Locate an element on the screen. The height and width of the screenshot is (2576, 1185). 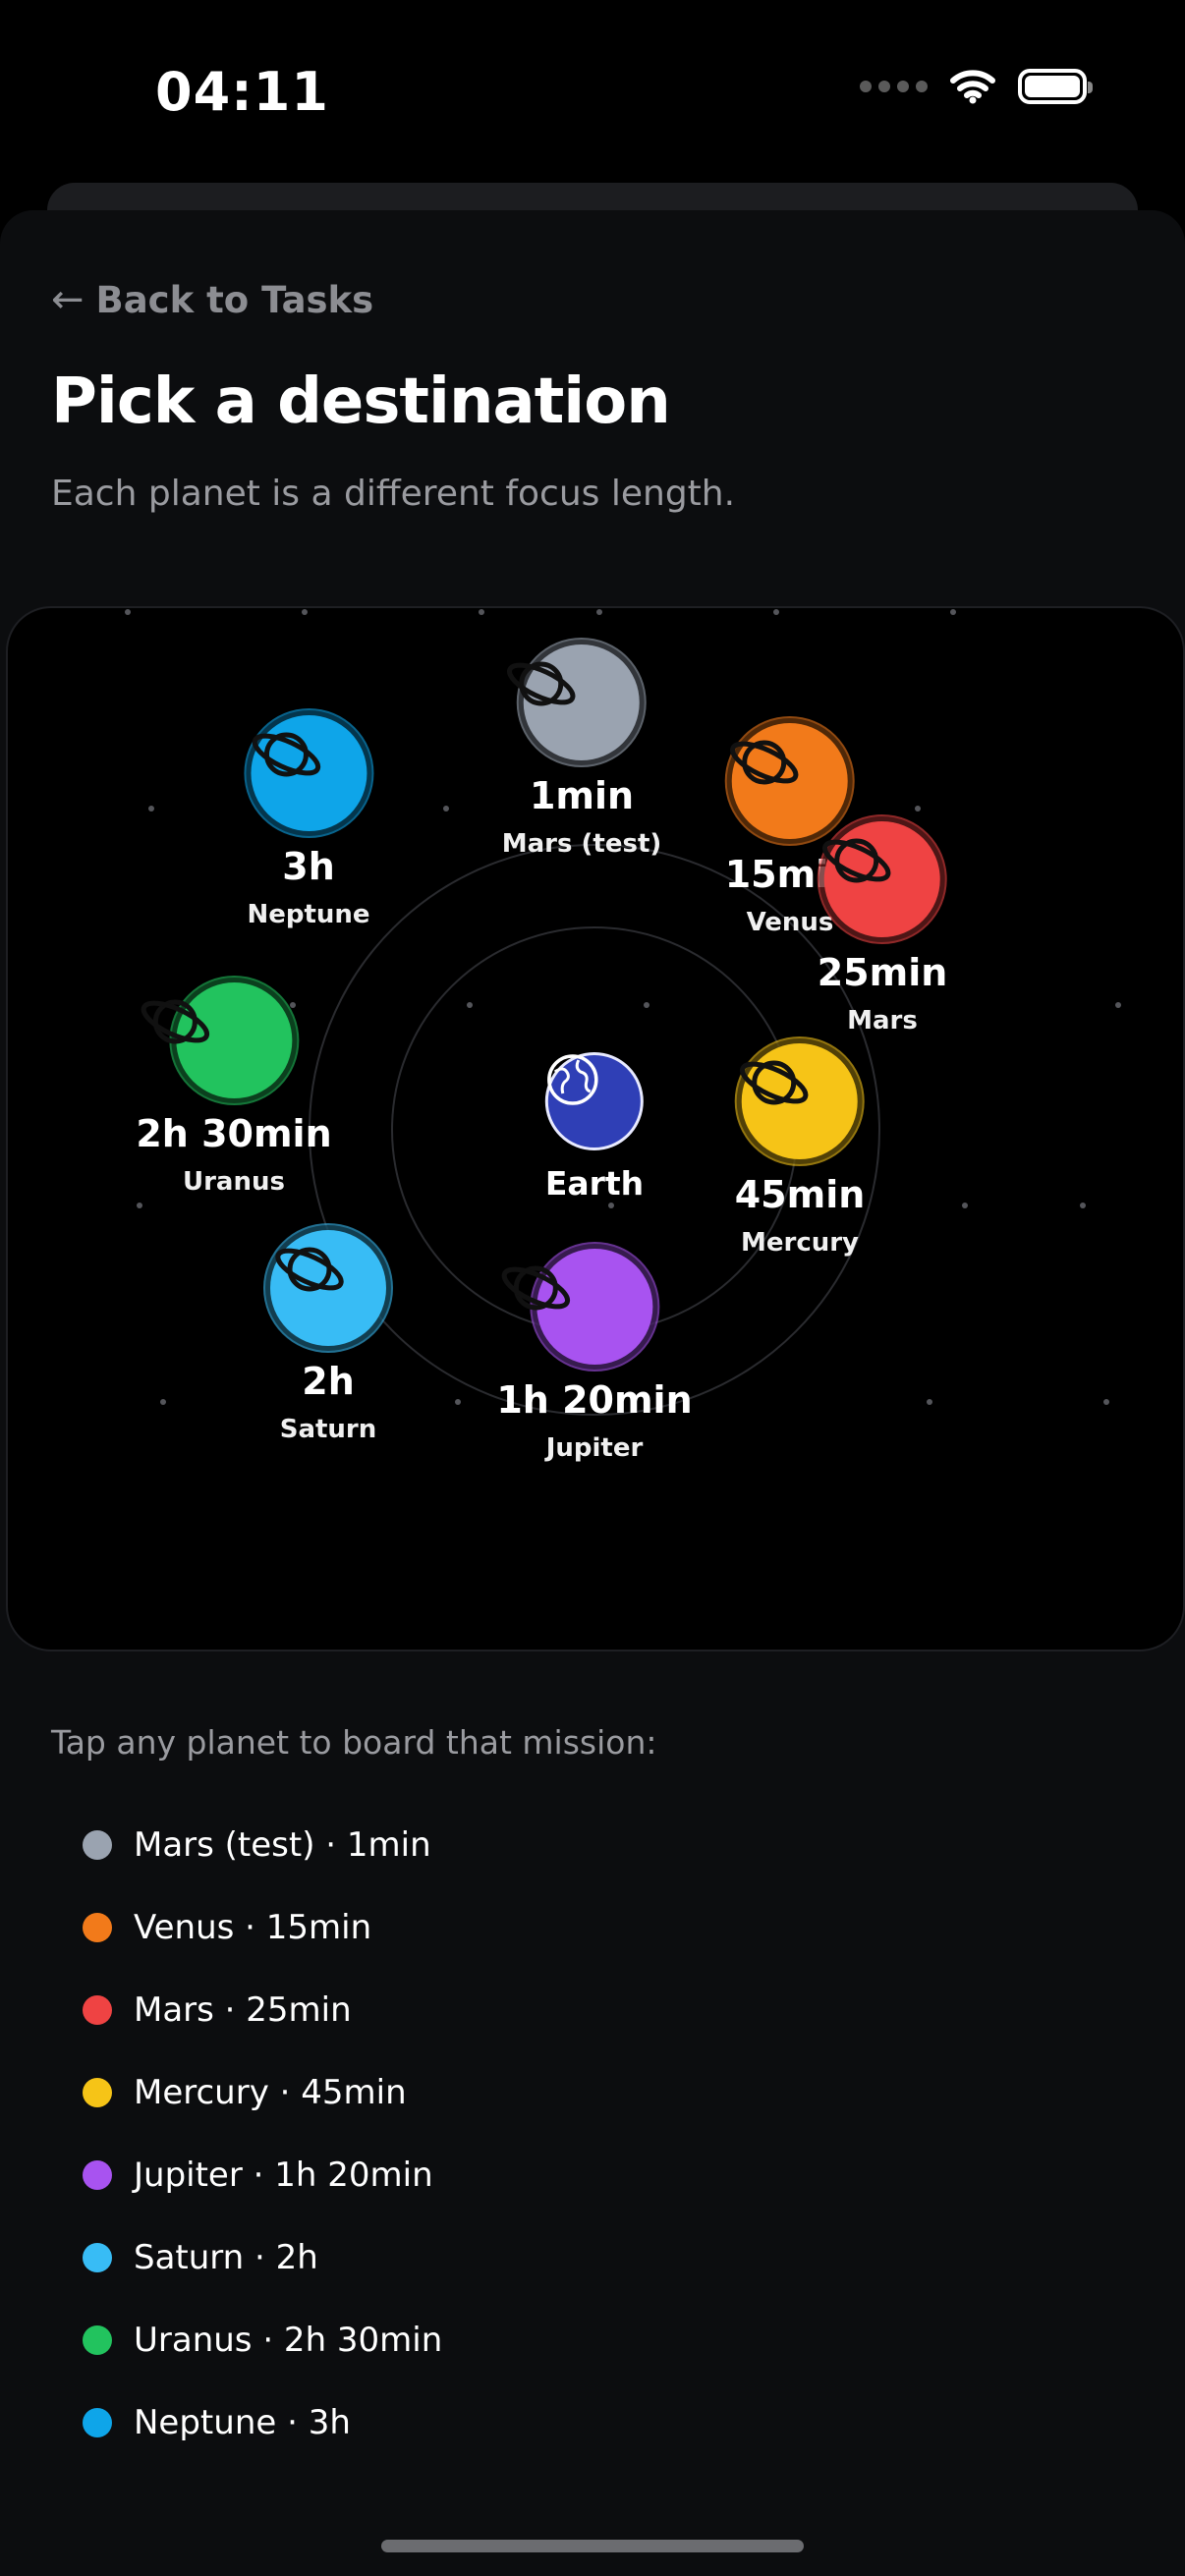
globe-icon is located at coordinates (594, 1101).